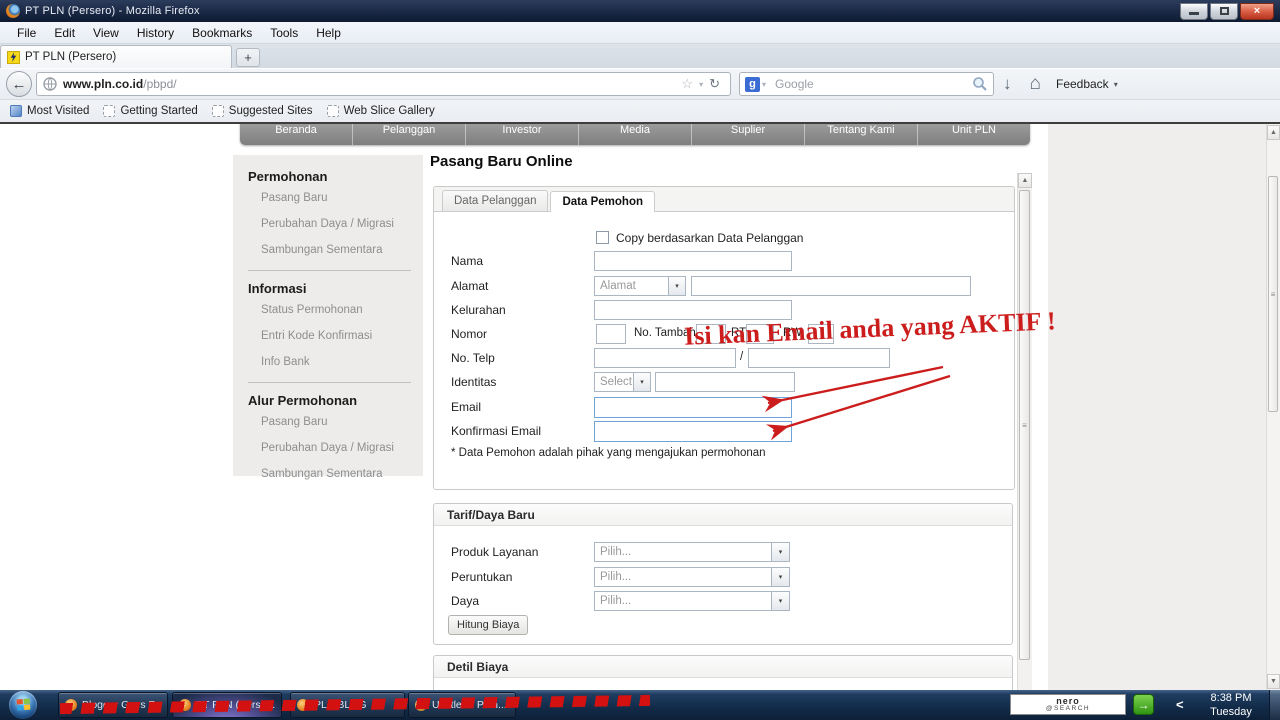 The image size is (1280, 720). I want to click on identitas-input, so click(725, 382).